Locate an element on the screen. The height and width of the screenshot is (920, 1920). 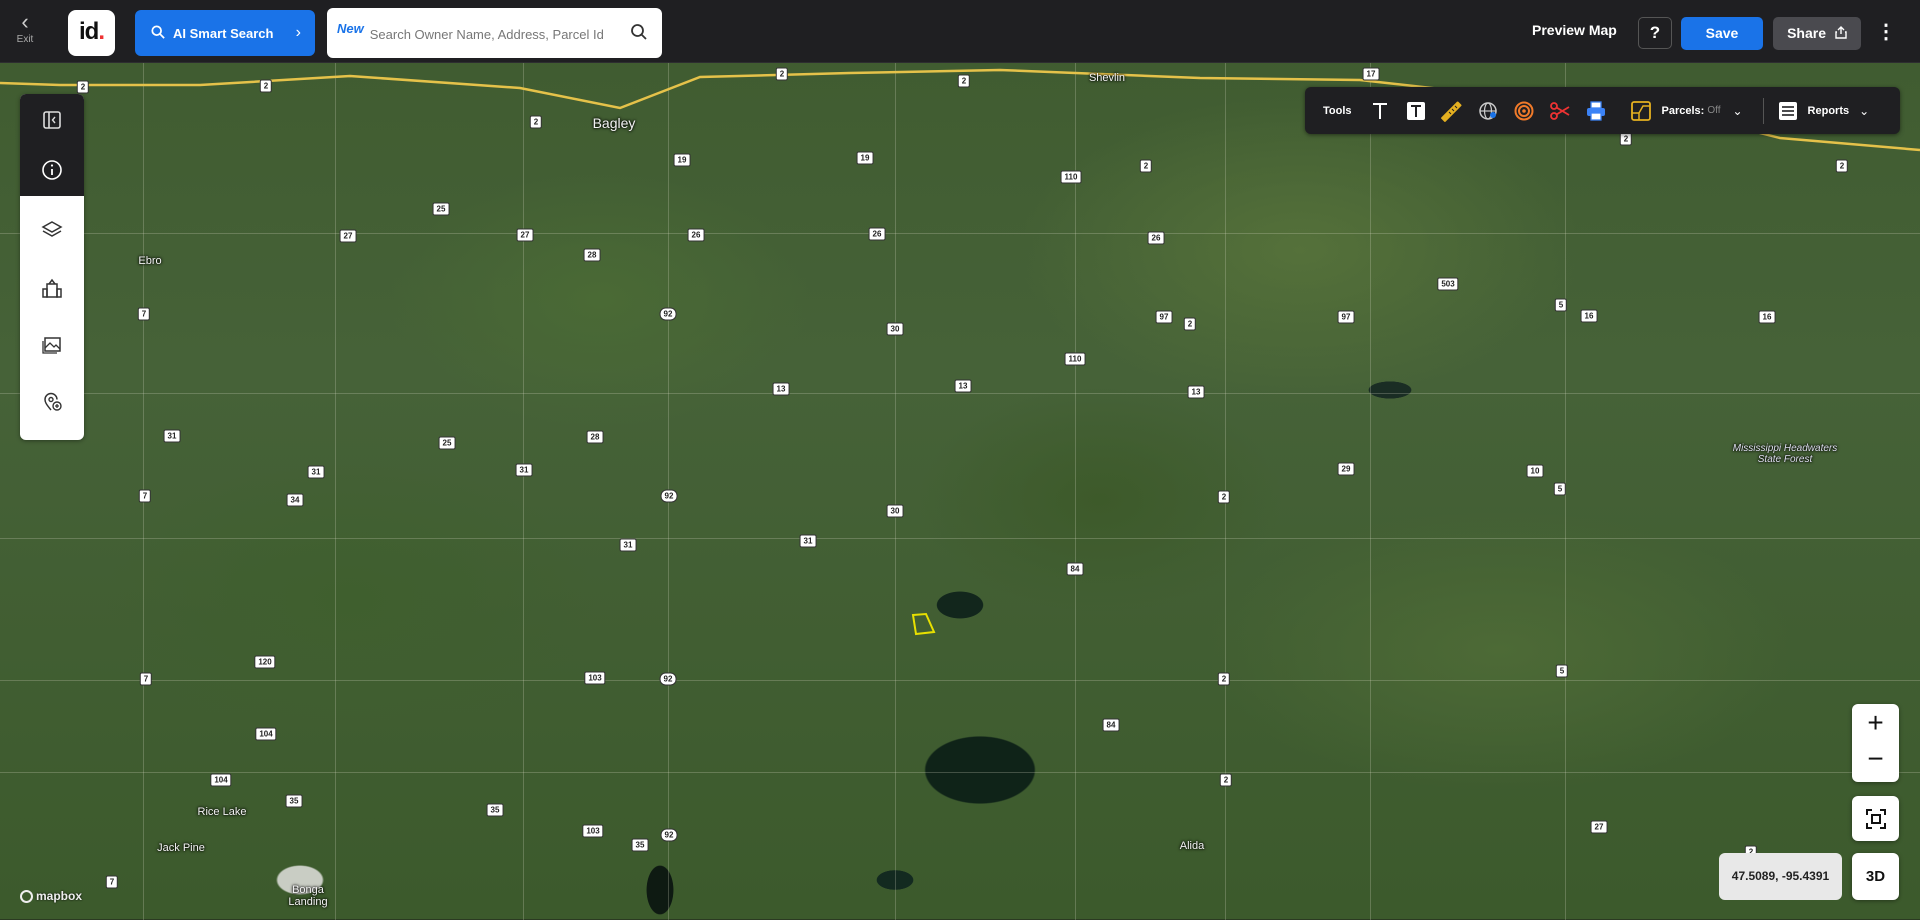
toolbar-divider is located at coordinates (1763, 110).